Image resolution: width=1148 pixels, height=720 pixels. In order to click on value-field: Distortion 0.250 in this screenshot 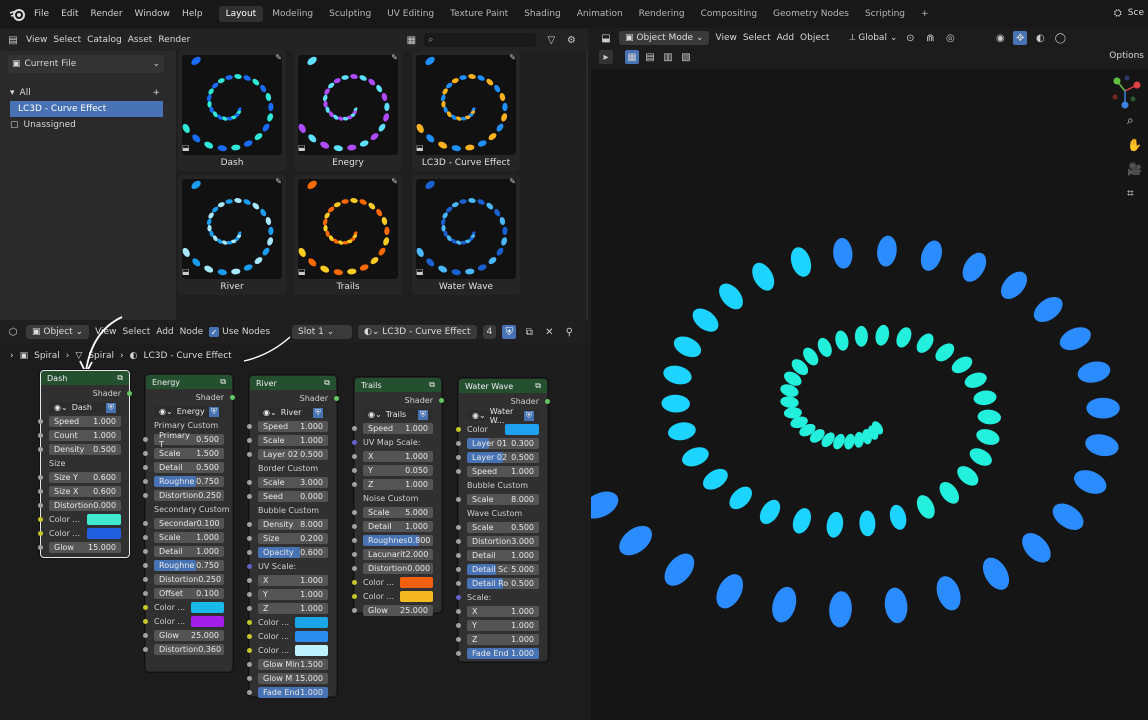, I will do `click(189, 579)`.